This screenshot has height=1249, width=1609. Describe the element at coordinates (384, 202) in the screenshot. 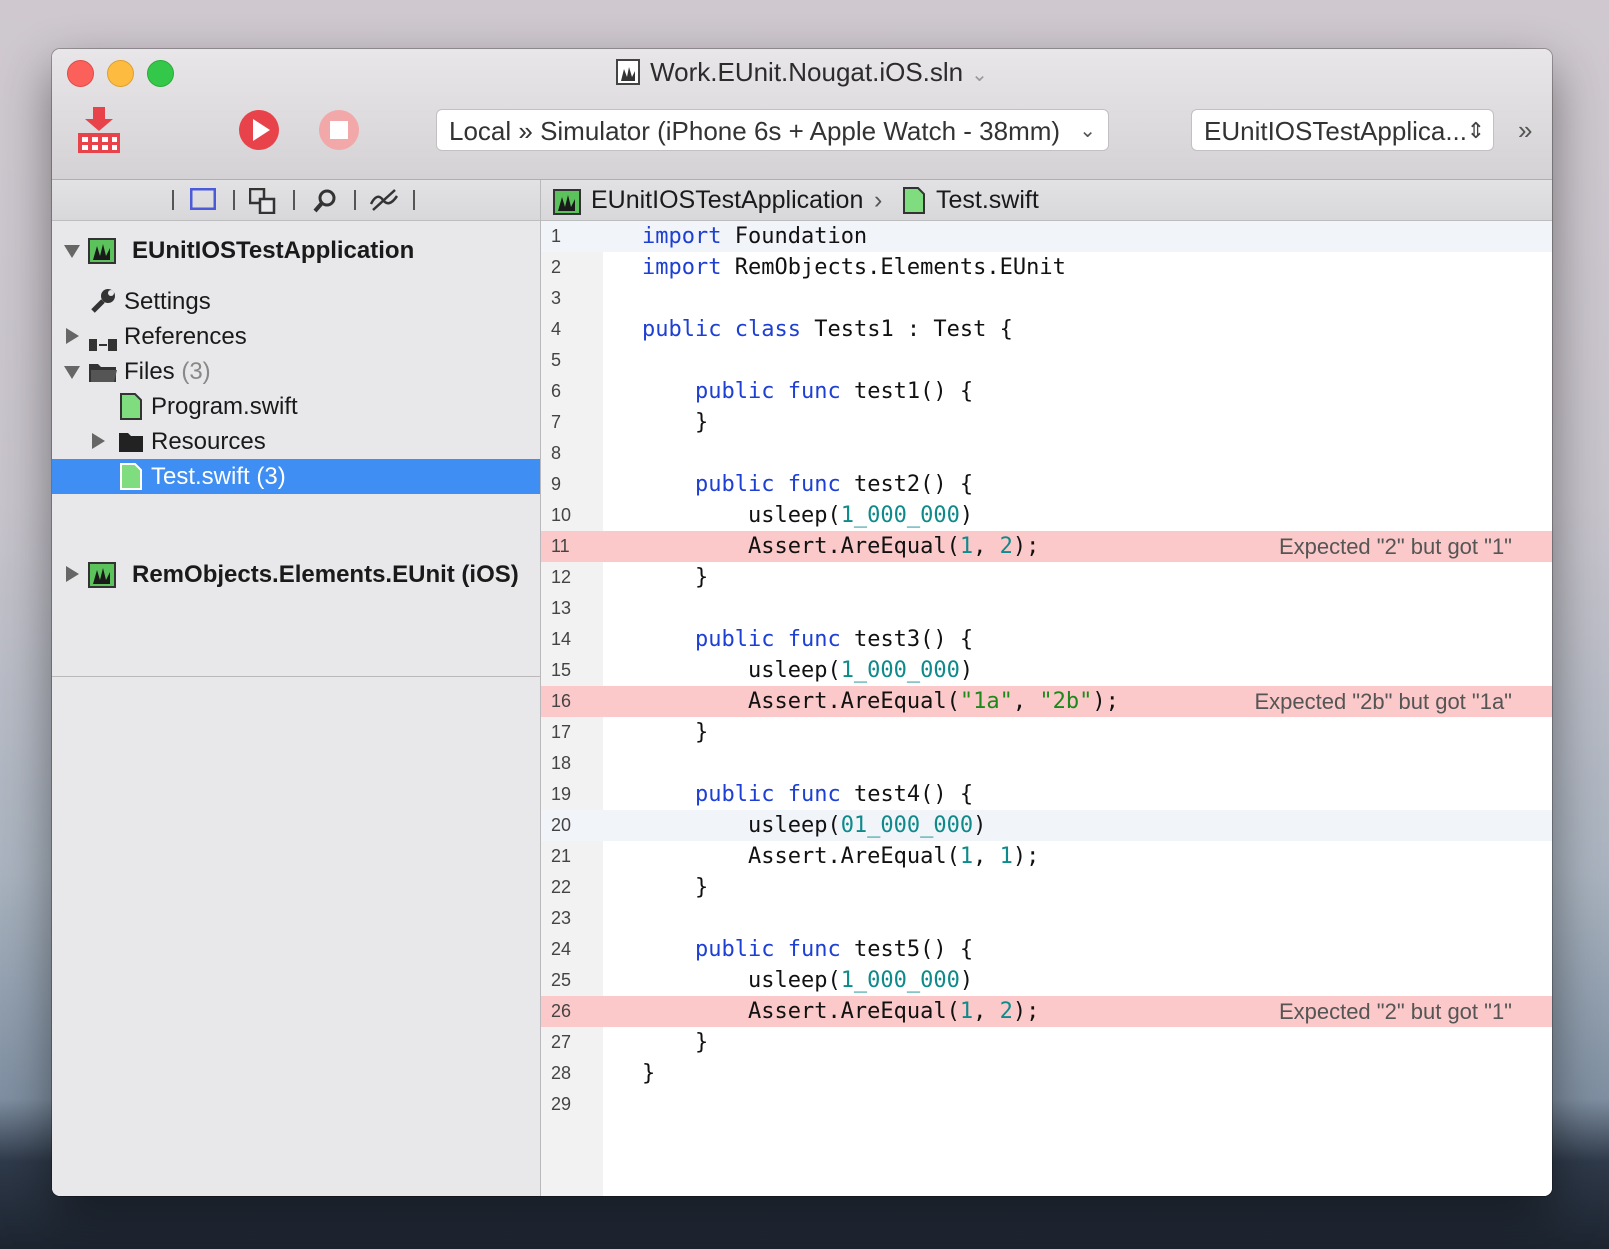

I see `issues-icon` at that location.